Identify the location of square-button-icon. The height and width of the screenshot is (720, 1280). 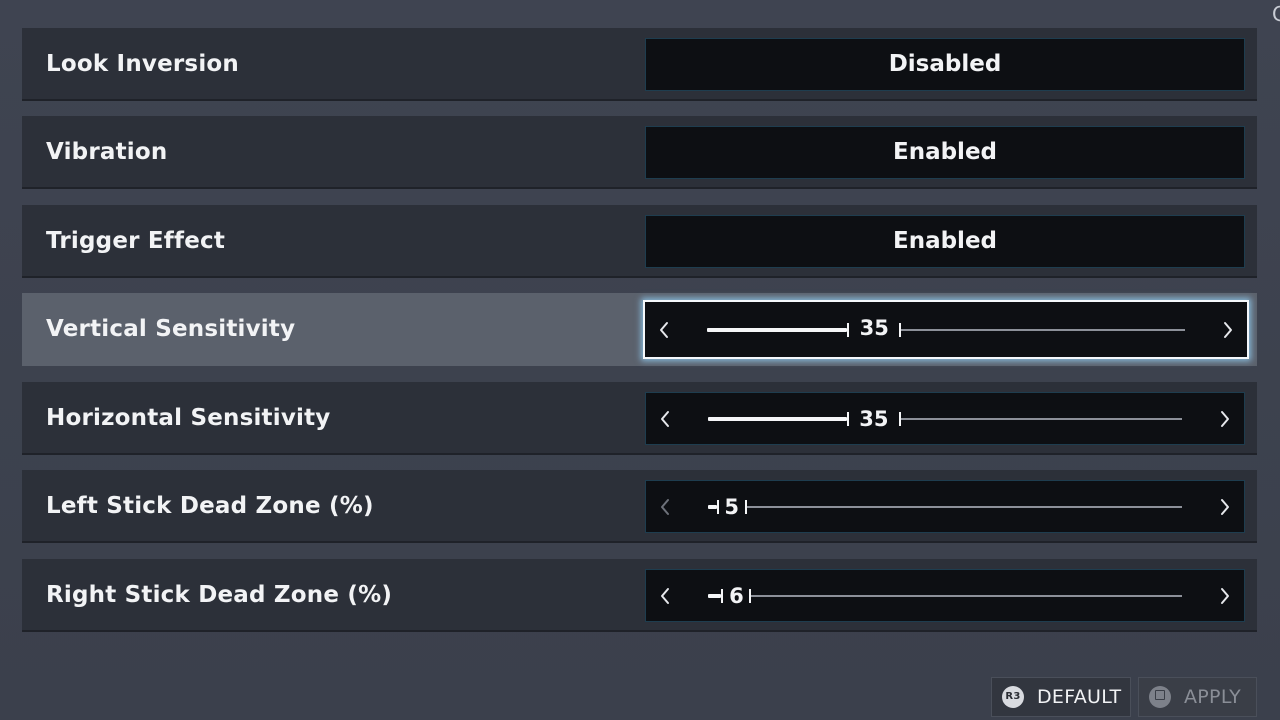
(1160, 697).